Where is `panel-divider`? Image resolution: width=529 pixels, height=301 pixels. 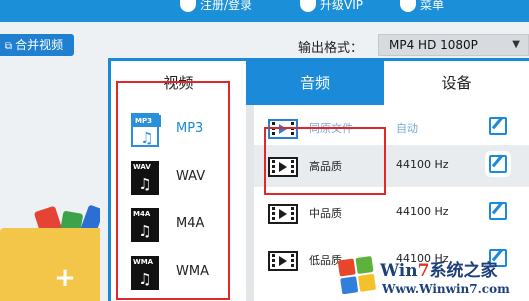
panel-divider is located at coordinates (250, 203).